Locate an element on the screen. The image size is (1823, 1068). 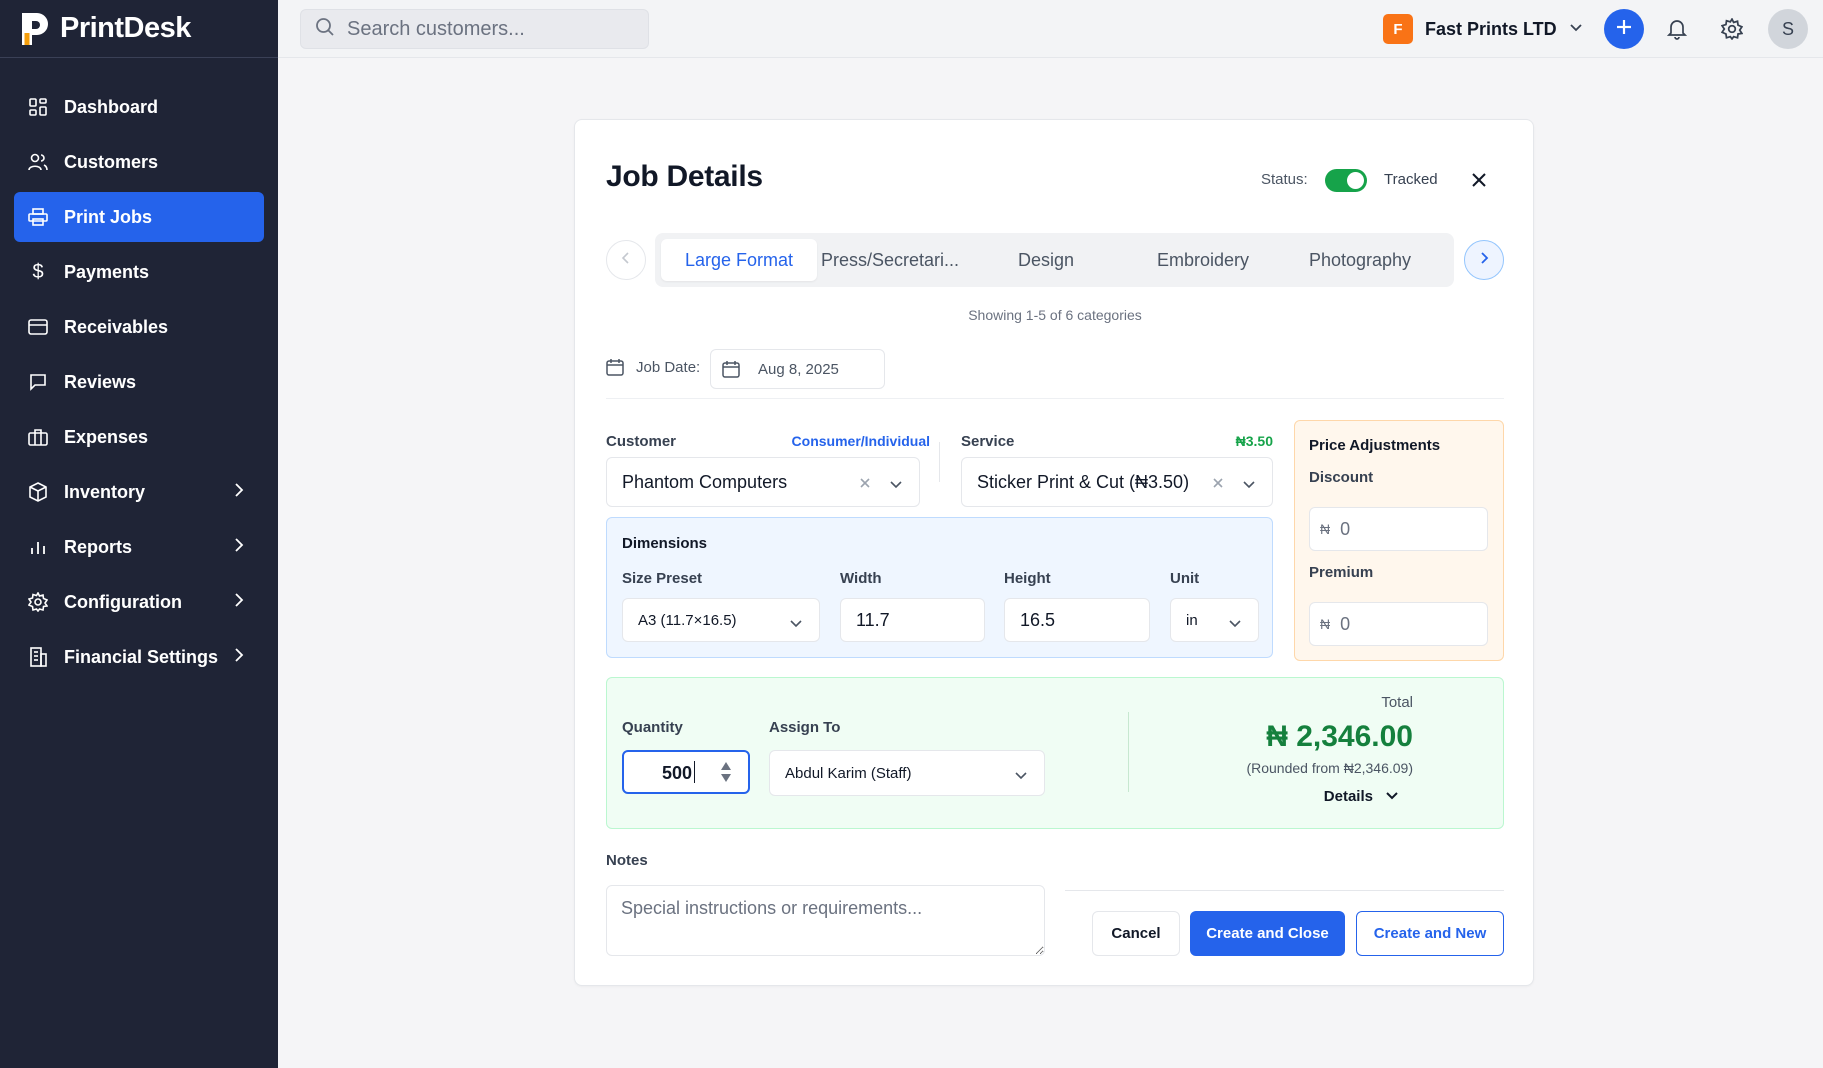
sidebar-item-label: Customers is located at coordinates (111, 161).